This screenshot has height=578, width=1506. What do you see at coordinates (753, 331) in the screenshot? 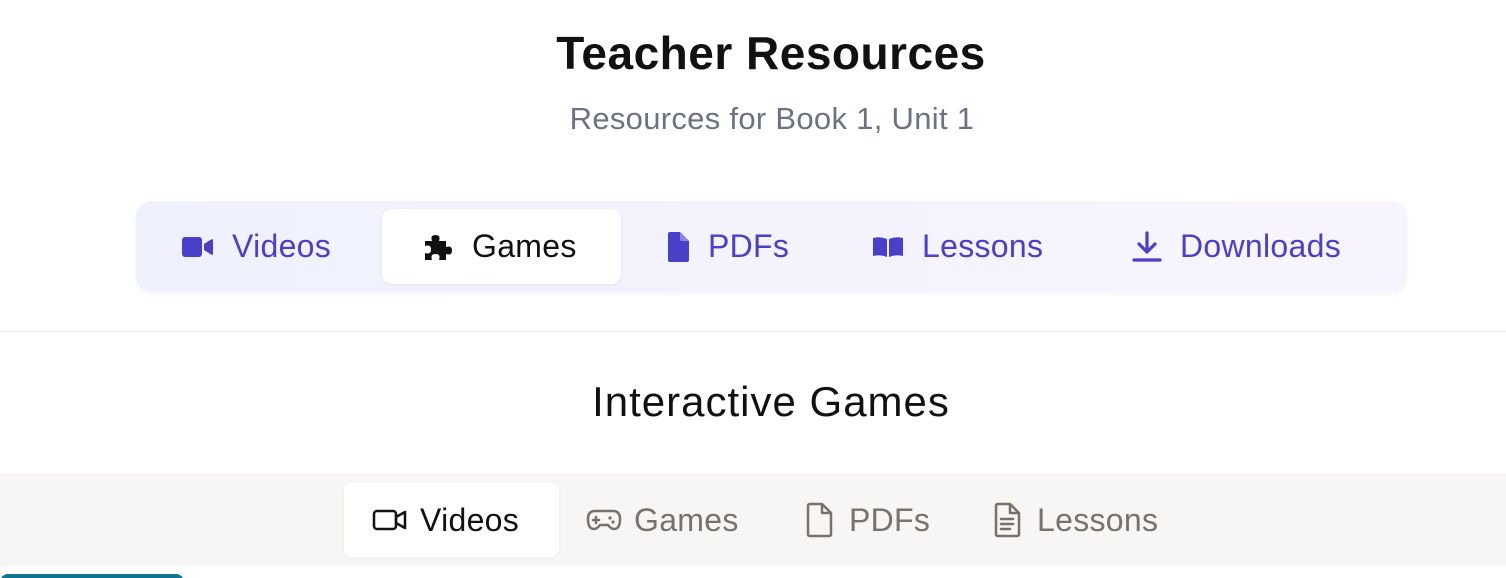
I see `section-divider` at bounding box center [753, 331].